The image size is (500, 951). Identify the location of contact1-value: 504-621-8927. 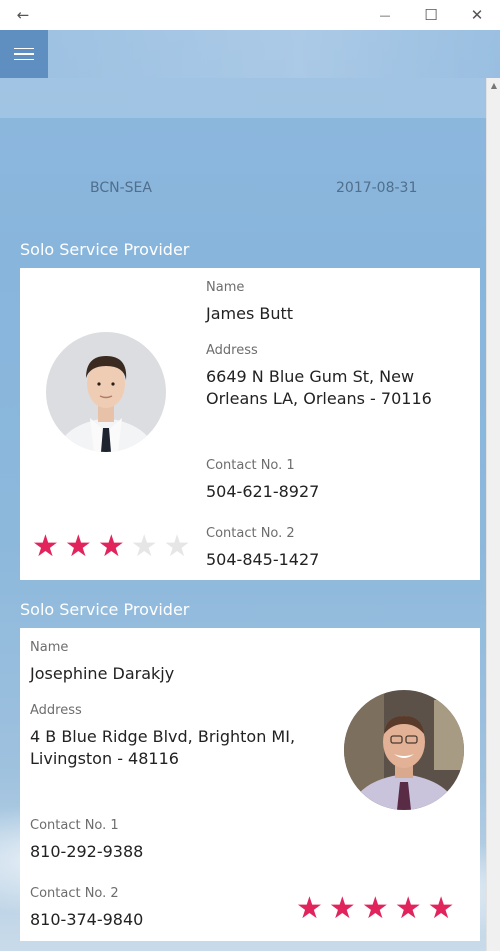
(262, 492).